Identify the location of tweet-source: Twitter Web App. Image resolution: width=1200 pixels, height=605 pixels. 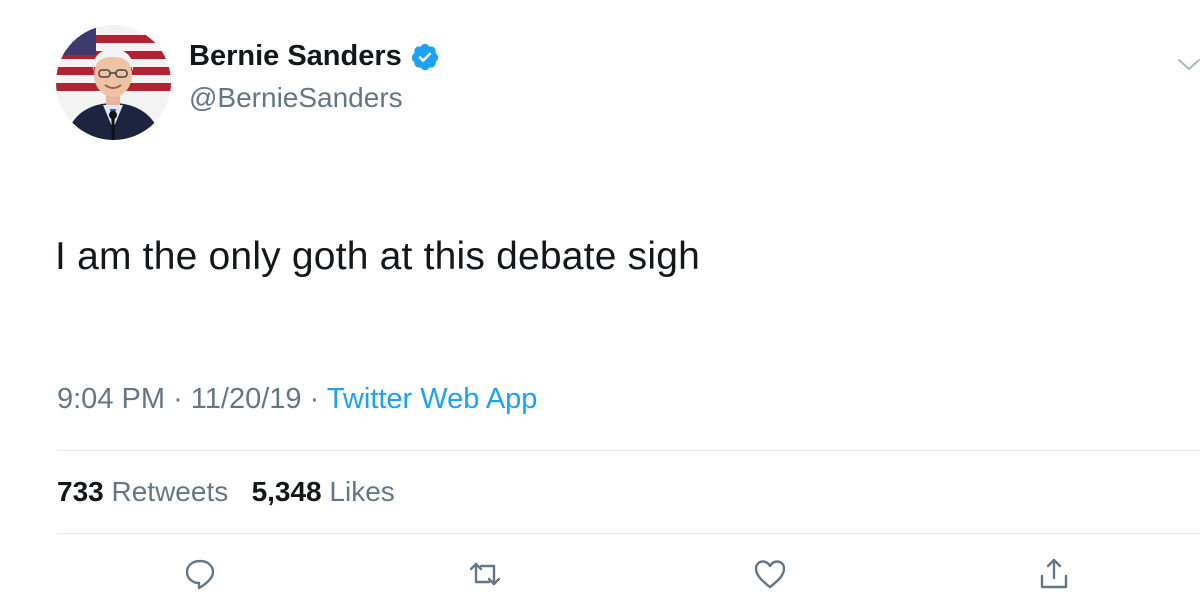
(432, 399).